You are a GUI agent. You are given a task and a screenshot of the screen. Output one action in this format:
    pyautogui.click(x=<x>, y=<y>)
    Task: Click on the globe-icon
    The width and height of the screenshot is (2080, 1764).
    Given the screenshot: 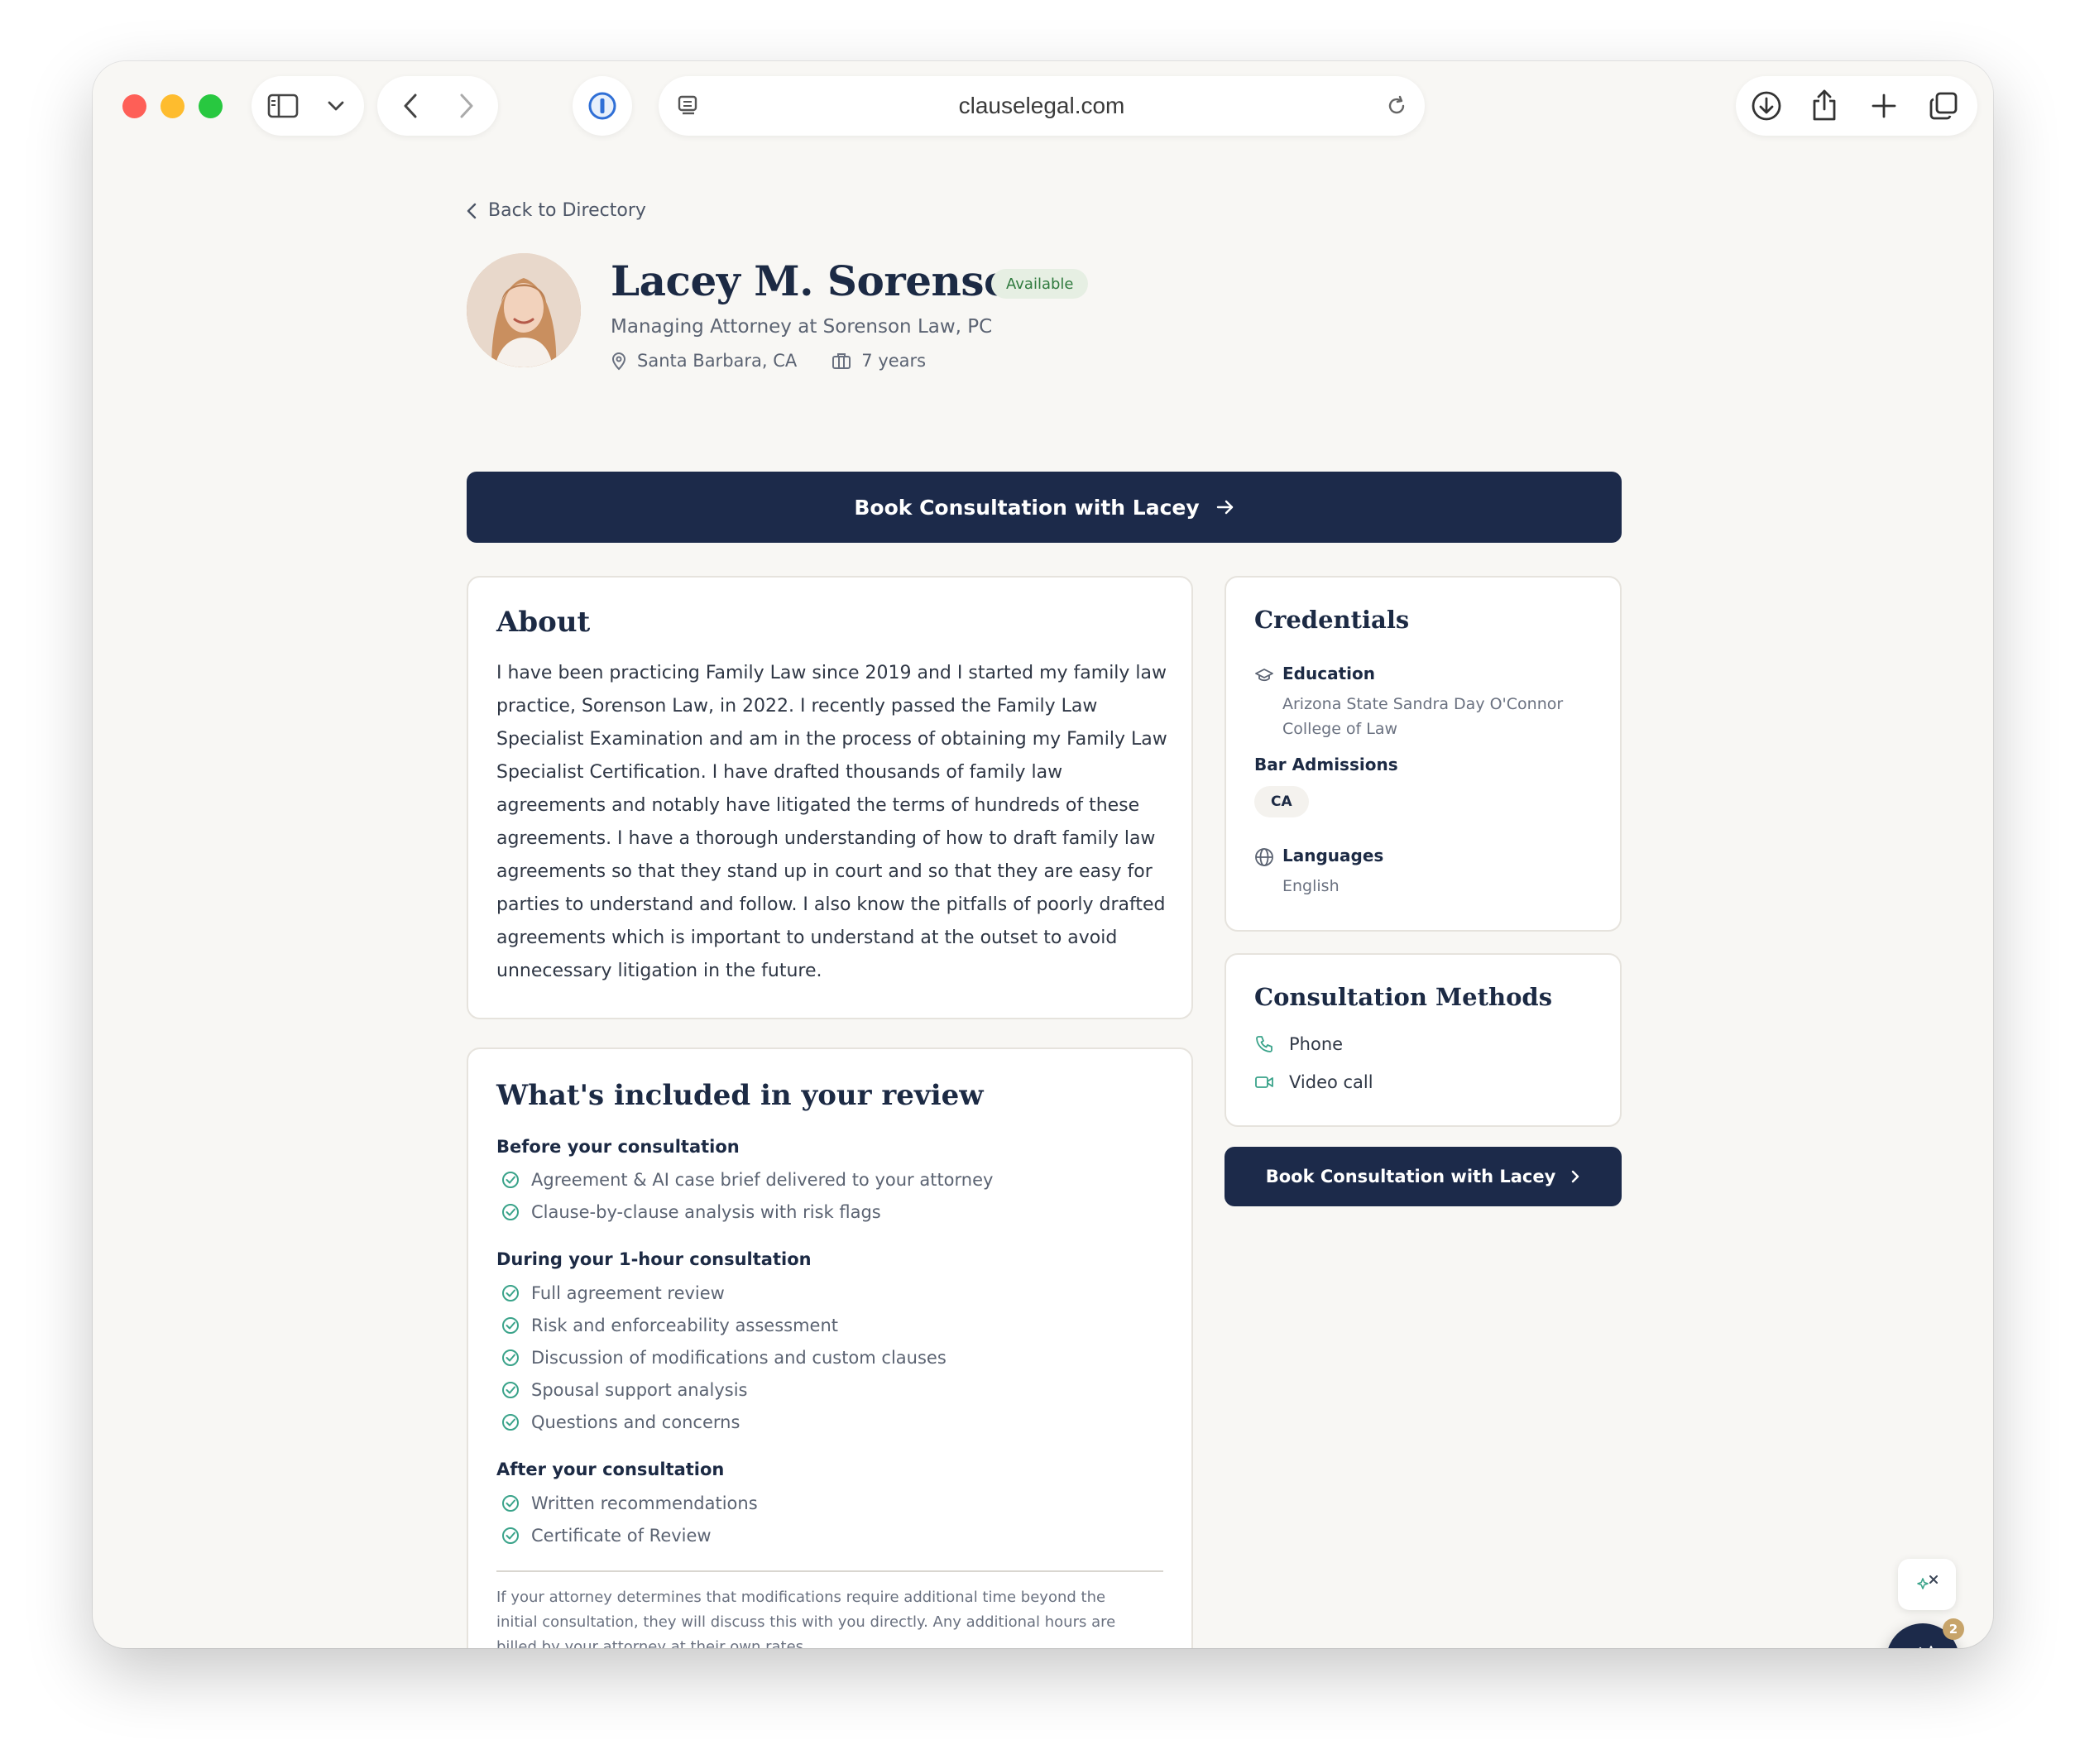 What is the action you would take?
    pyautogui.click(x=1264, y=857)
    